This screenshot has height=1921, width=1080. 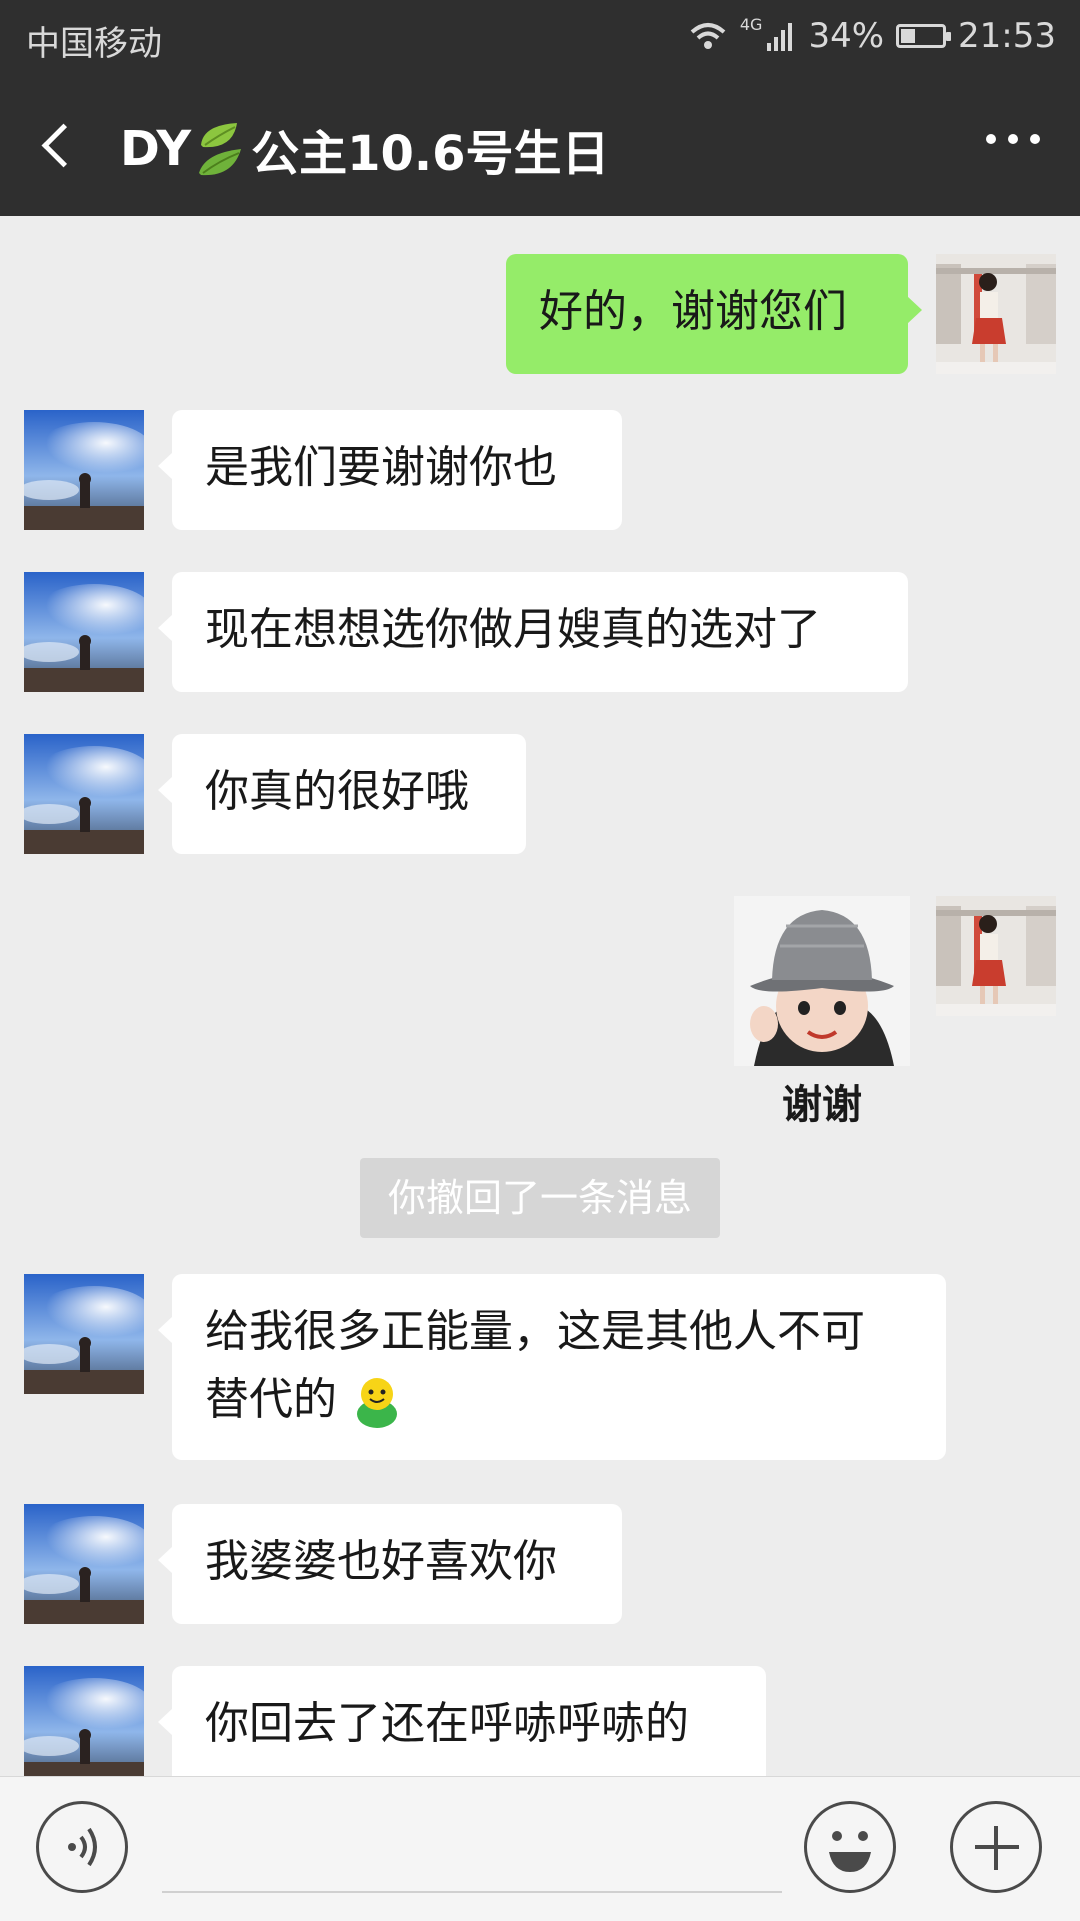 I want to click on input-toolbar, so click(x=540, y=1848).